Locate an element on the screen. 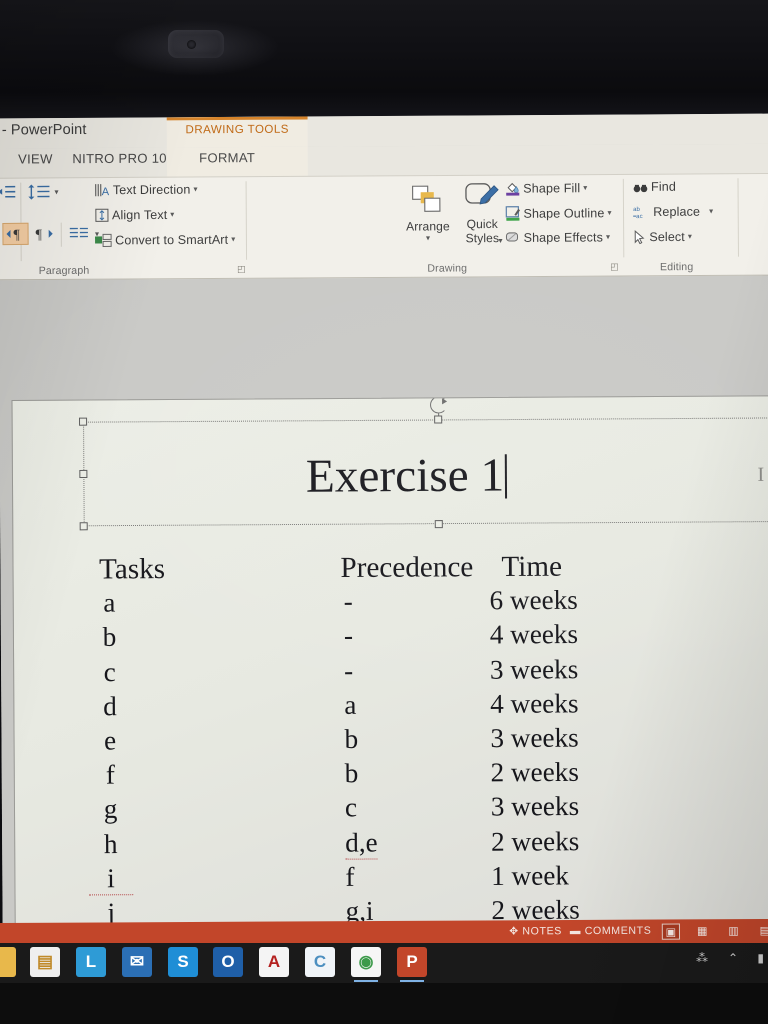 Image resolution: width=768 pixels, height=1024 pixels. resize-handle-top-center is located at coordinates (438, 419).